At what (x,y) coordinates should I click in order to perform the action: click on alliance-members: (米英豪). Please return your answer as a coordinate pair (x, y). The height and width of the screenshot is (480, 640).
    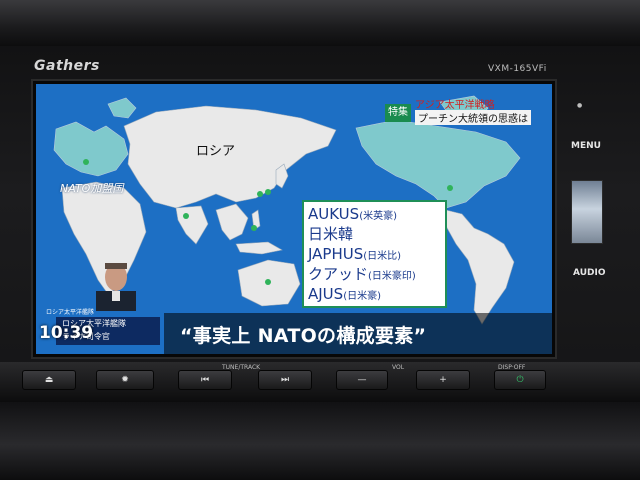
    Looking at the image, I should click on (378, 216).